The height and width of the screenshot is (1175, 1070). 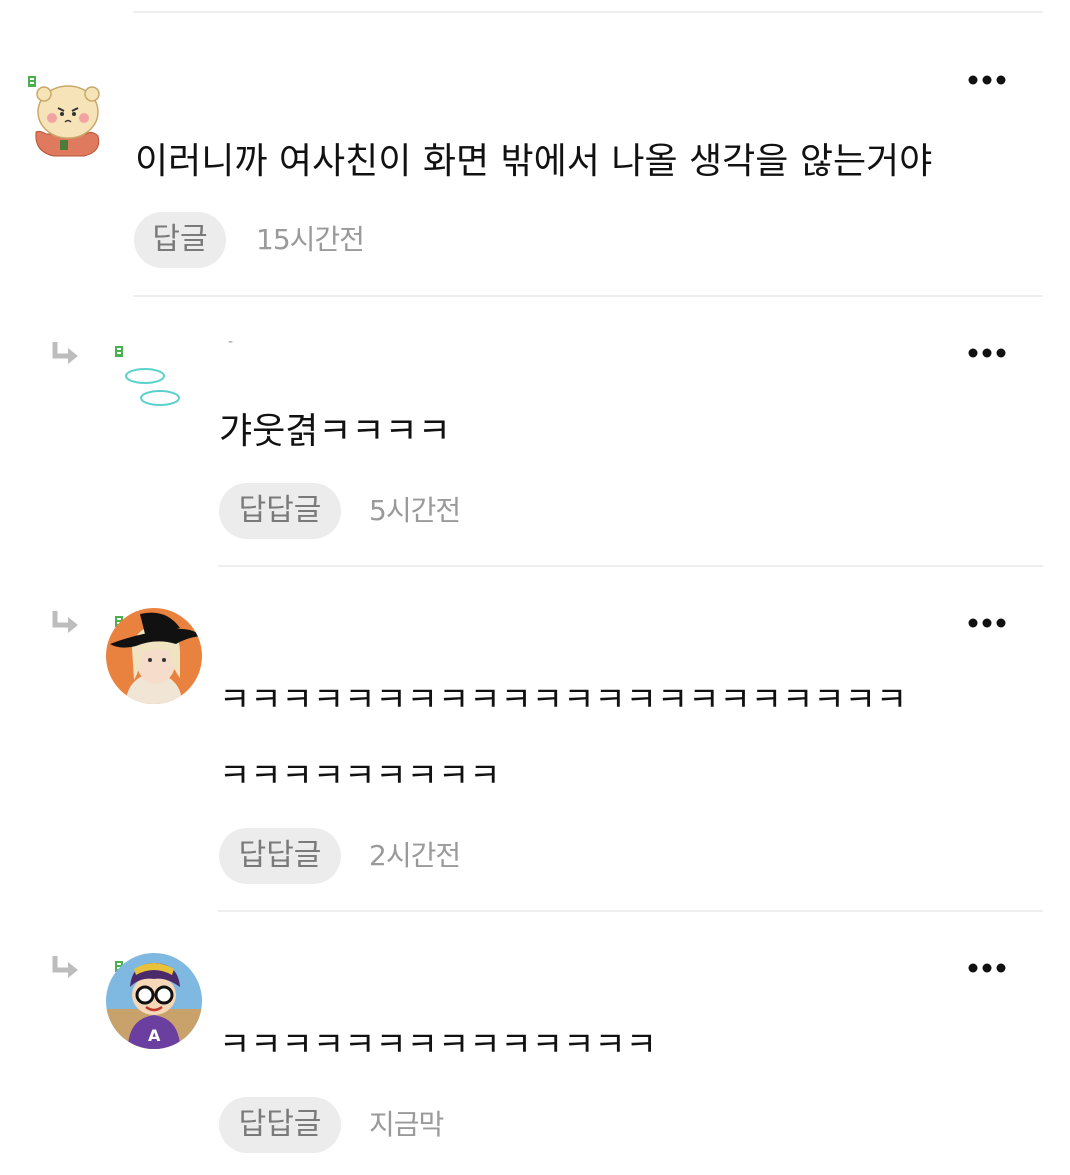 What do you see at coordinates (534, 161) in the screenshot?
I see `comment-text: 이러니까 여사친이 화면 밖에서 나올 생각을 않는거야` at bounding box center [534, 161].